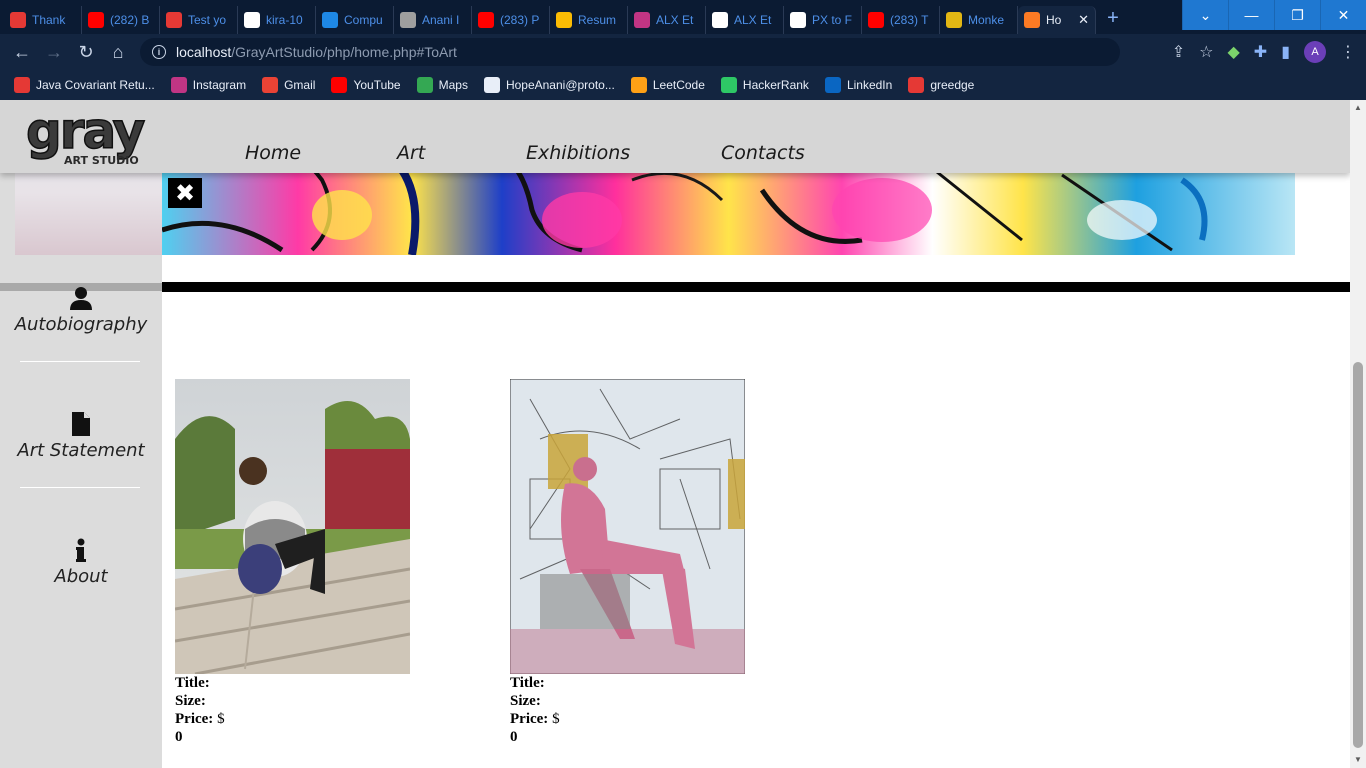  What do you see at coordinates (823, 20) in the screenshot?
I see `browser-tab: PX to F` at bounding box center [823, 20].